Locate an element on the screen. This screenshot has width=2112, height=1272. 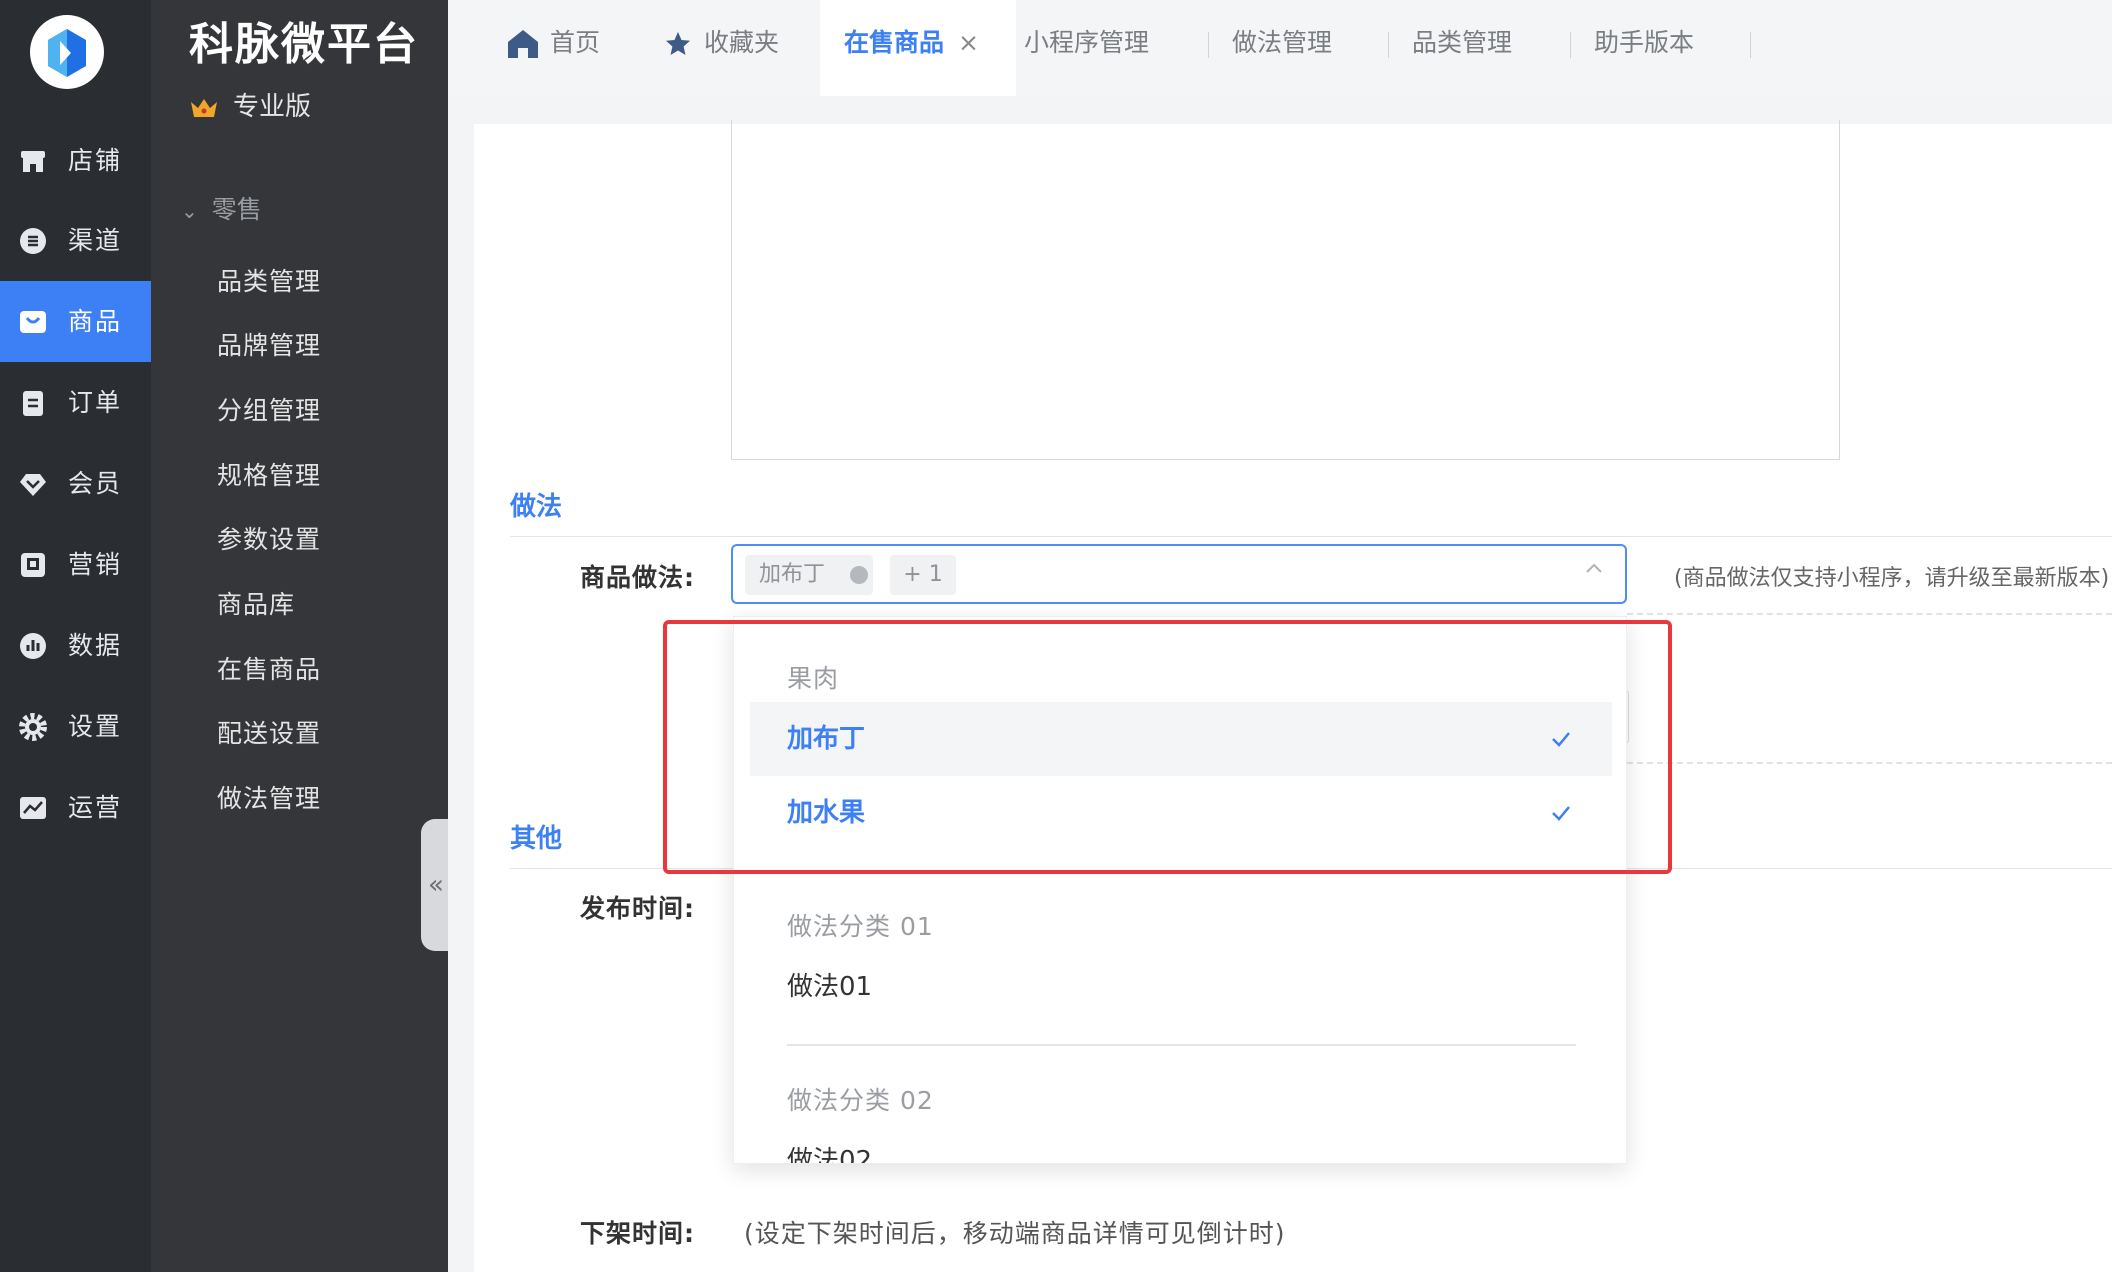
rail-item-label: 营销 is located at coordinates (95, 564).